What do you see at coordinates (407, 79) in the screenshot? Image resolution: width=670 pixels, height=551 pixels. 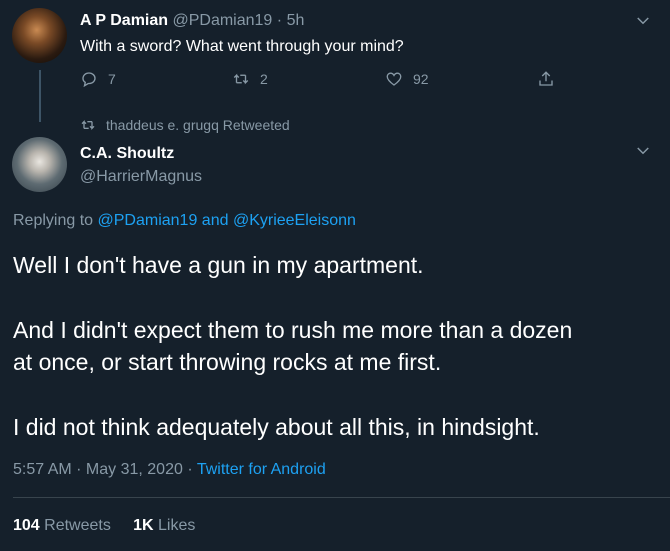 I see `like-button: 92` at bounding box center [407, 79].